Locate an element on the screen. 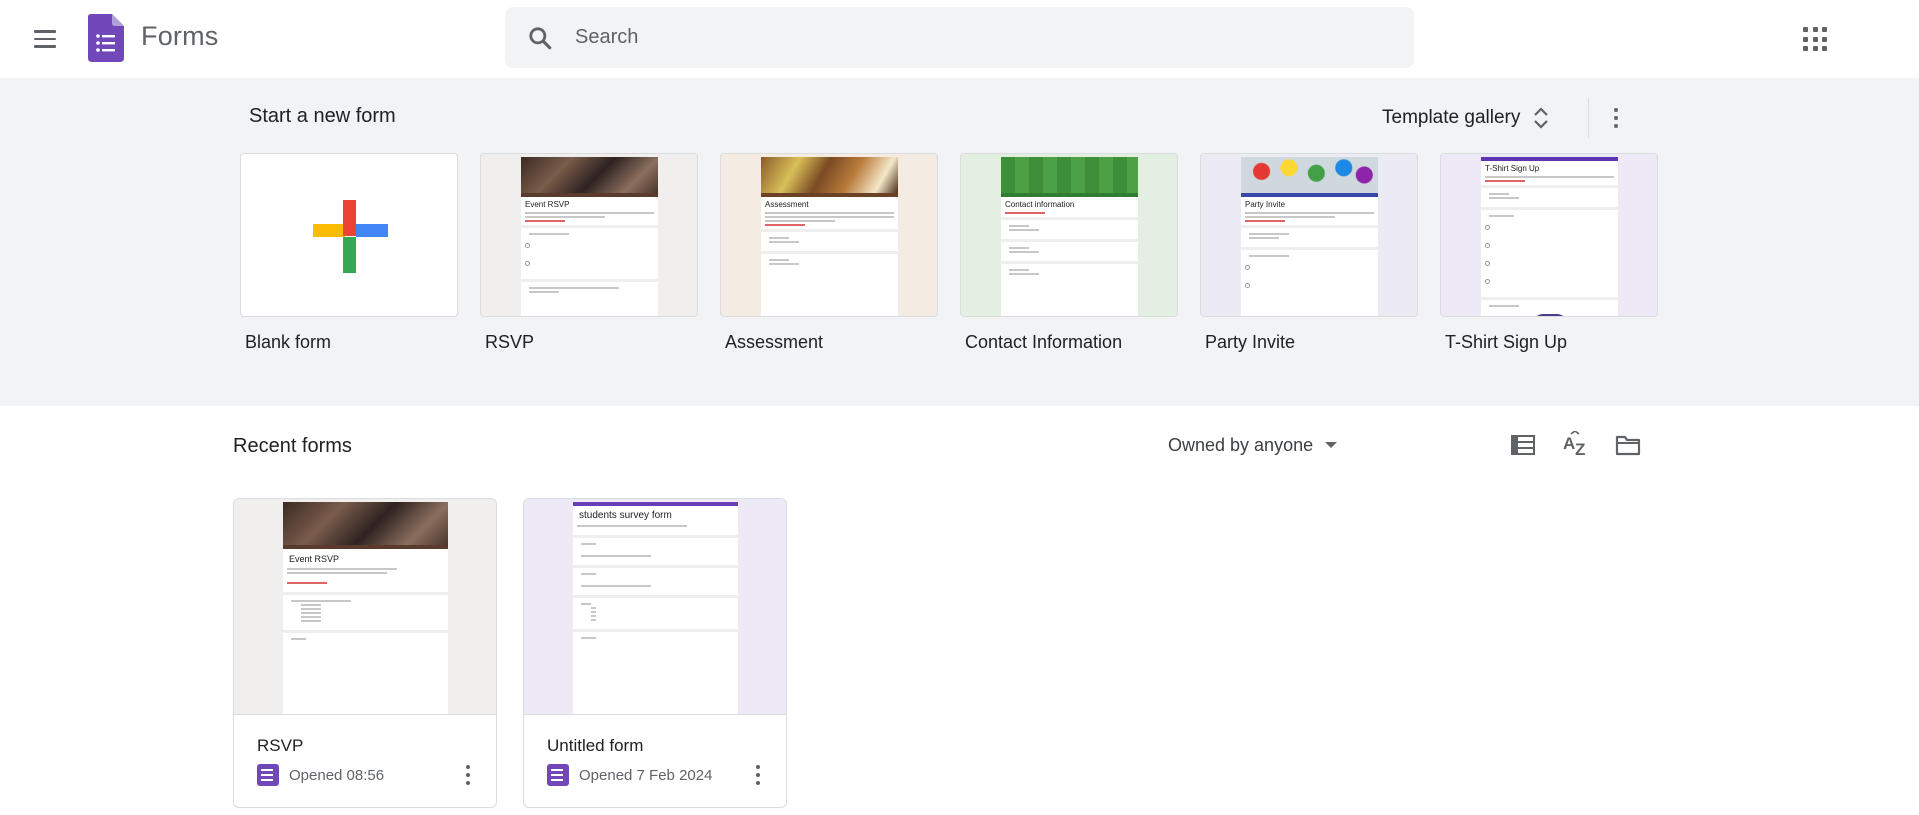  template-thumbnail: Assessment is located at coordinates (829, 235).